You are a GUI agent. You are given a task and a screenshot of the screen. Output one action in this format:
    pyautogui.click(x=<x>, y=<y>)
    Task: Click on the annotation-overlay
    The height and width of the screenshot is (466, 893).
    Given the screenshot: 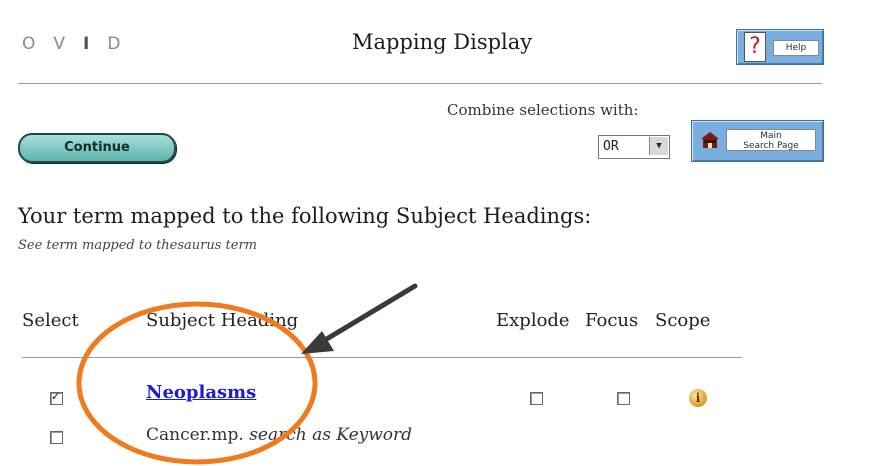 What is the action you would take?
    pyautogui.click(x=247, y=374)
    